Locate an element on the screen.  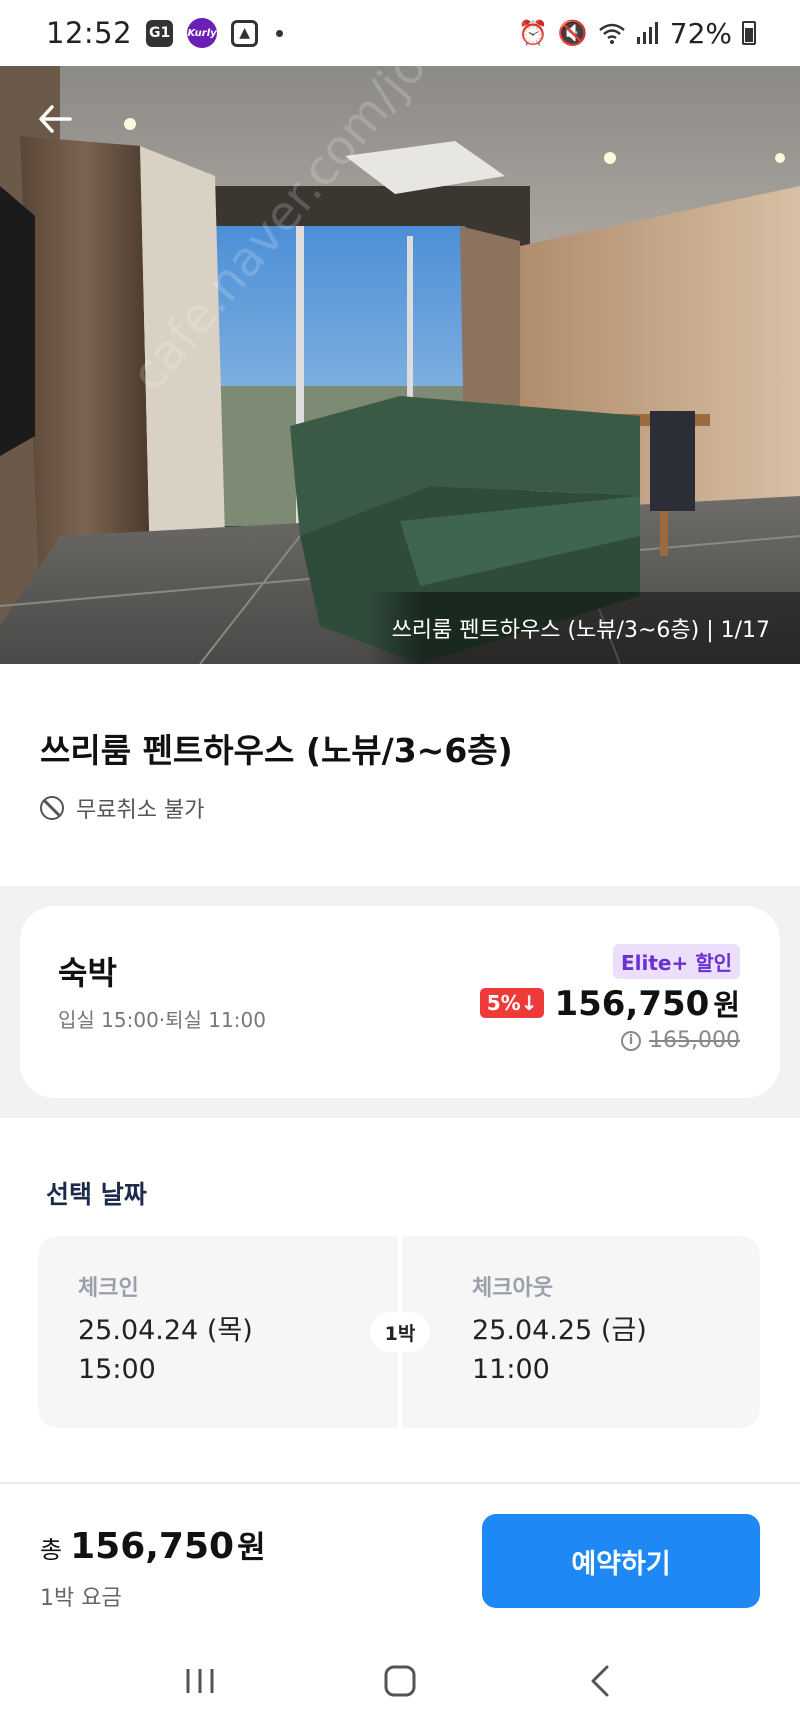
nights-badge: 1박 is located at coordinates (400, 1332).